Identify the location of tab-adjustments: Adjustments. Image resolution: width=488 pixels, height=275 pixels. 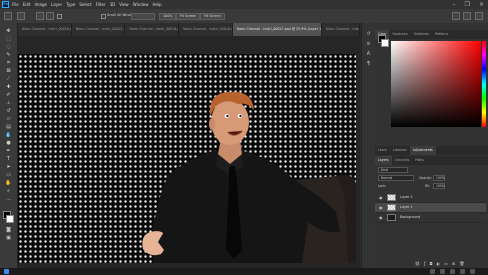
(422, 150).